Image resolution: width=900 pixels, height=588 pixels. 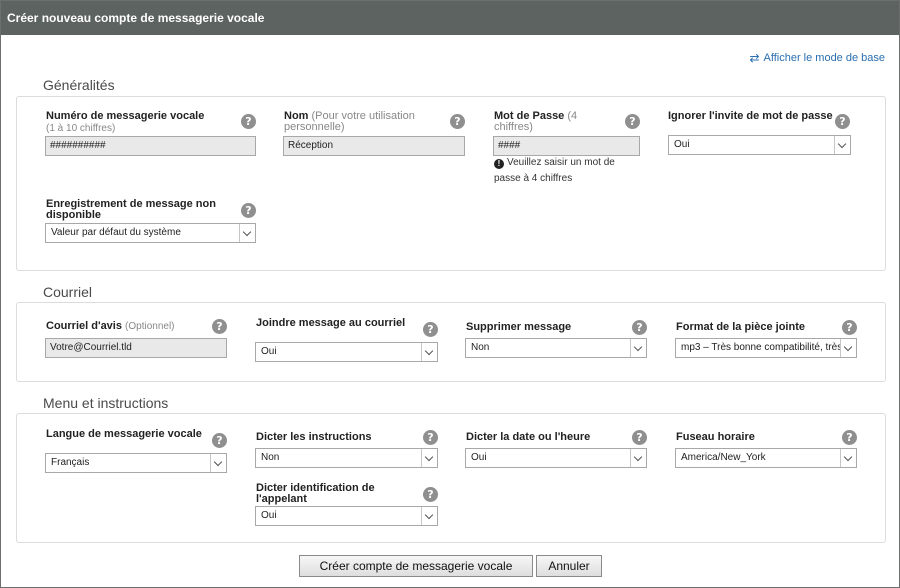 I want to click on caller-id-select: Oui, so click(x=346, y=516).